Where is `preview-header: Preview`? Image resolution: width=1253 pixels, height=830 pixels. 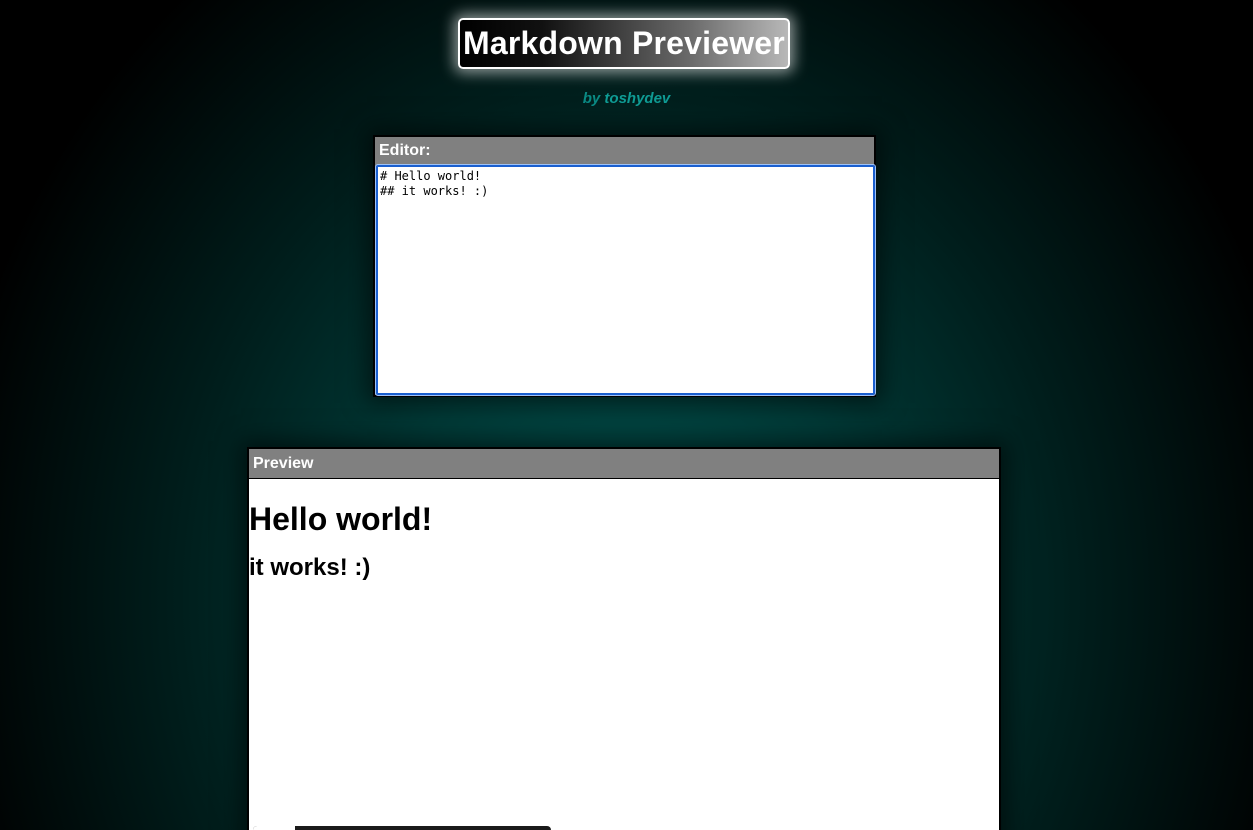 preview-header: Preview is located at coordinates (624, 464).